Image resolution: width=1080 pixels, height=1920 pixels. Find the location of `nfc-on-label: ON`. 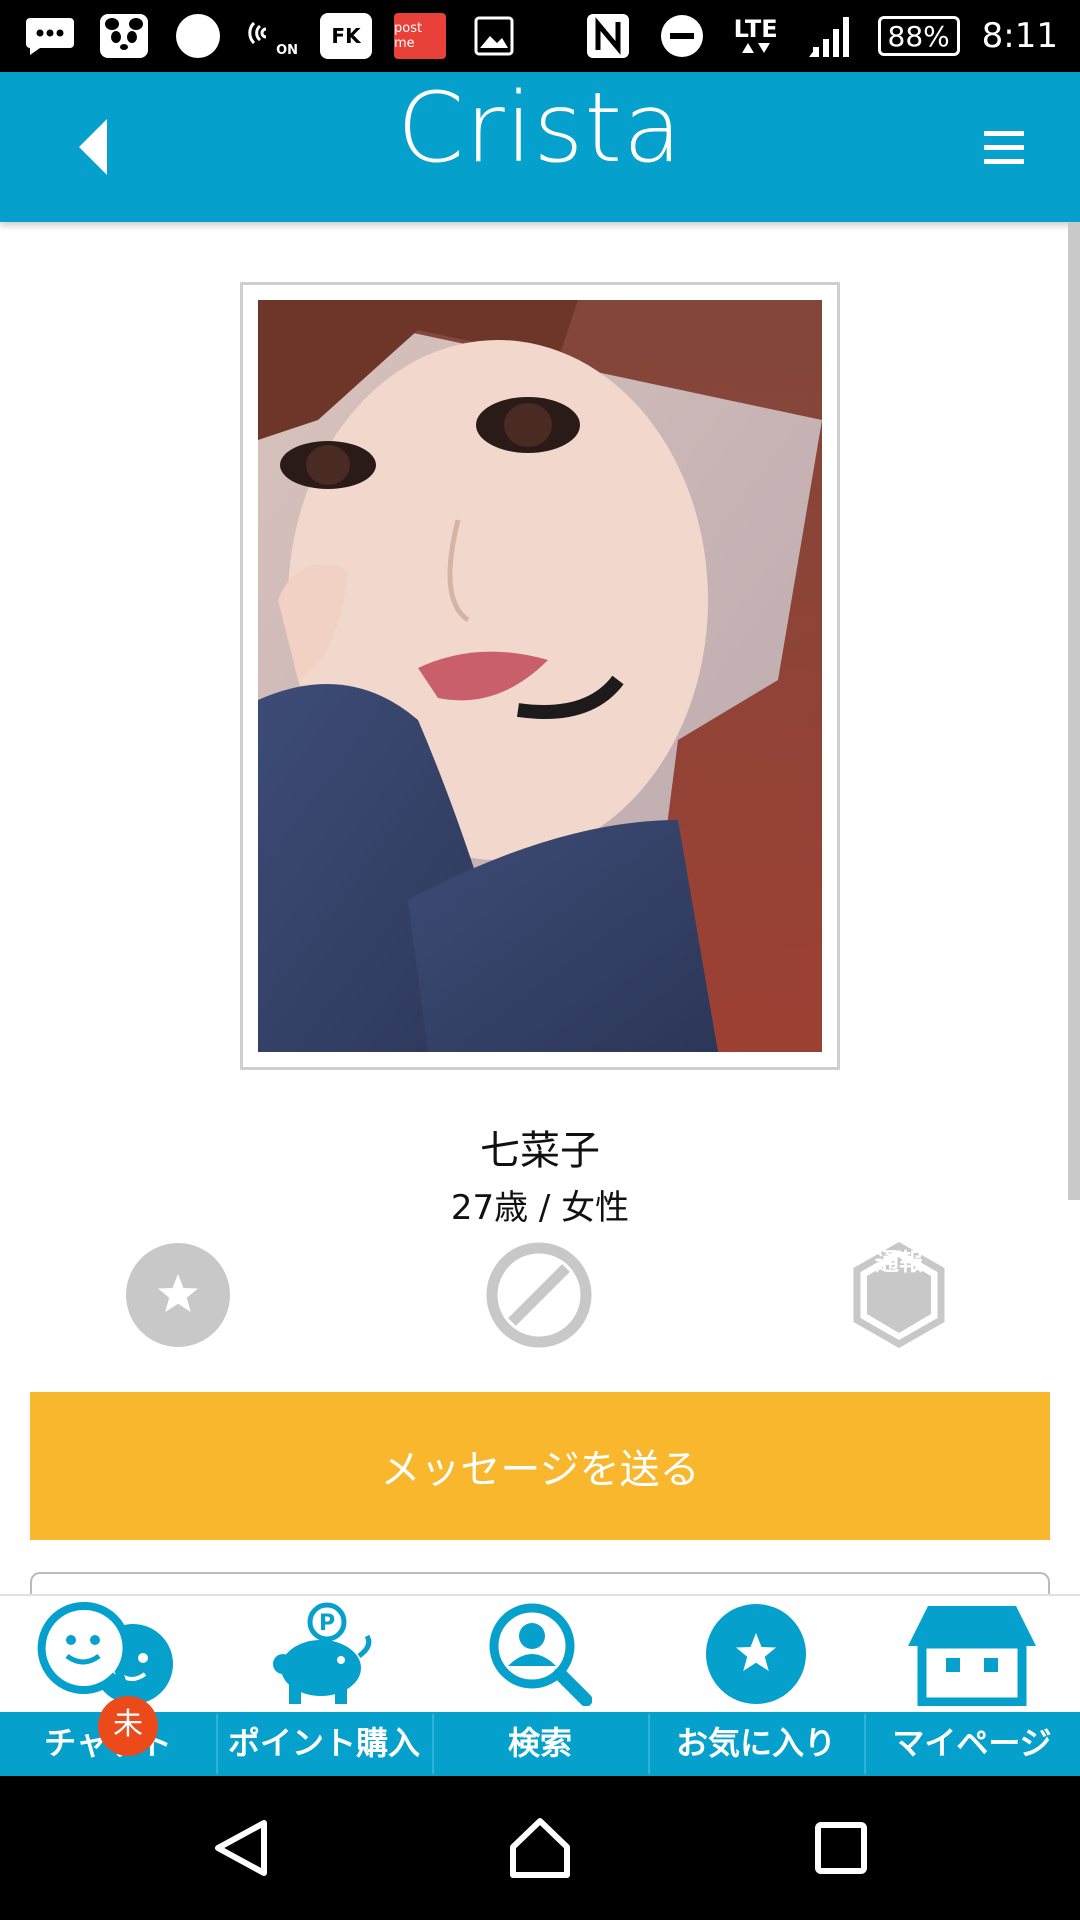

nfc-on-label: ON is located at coordinates (287, 50).